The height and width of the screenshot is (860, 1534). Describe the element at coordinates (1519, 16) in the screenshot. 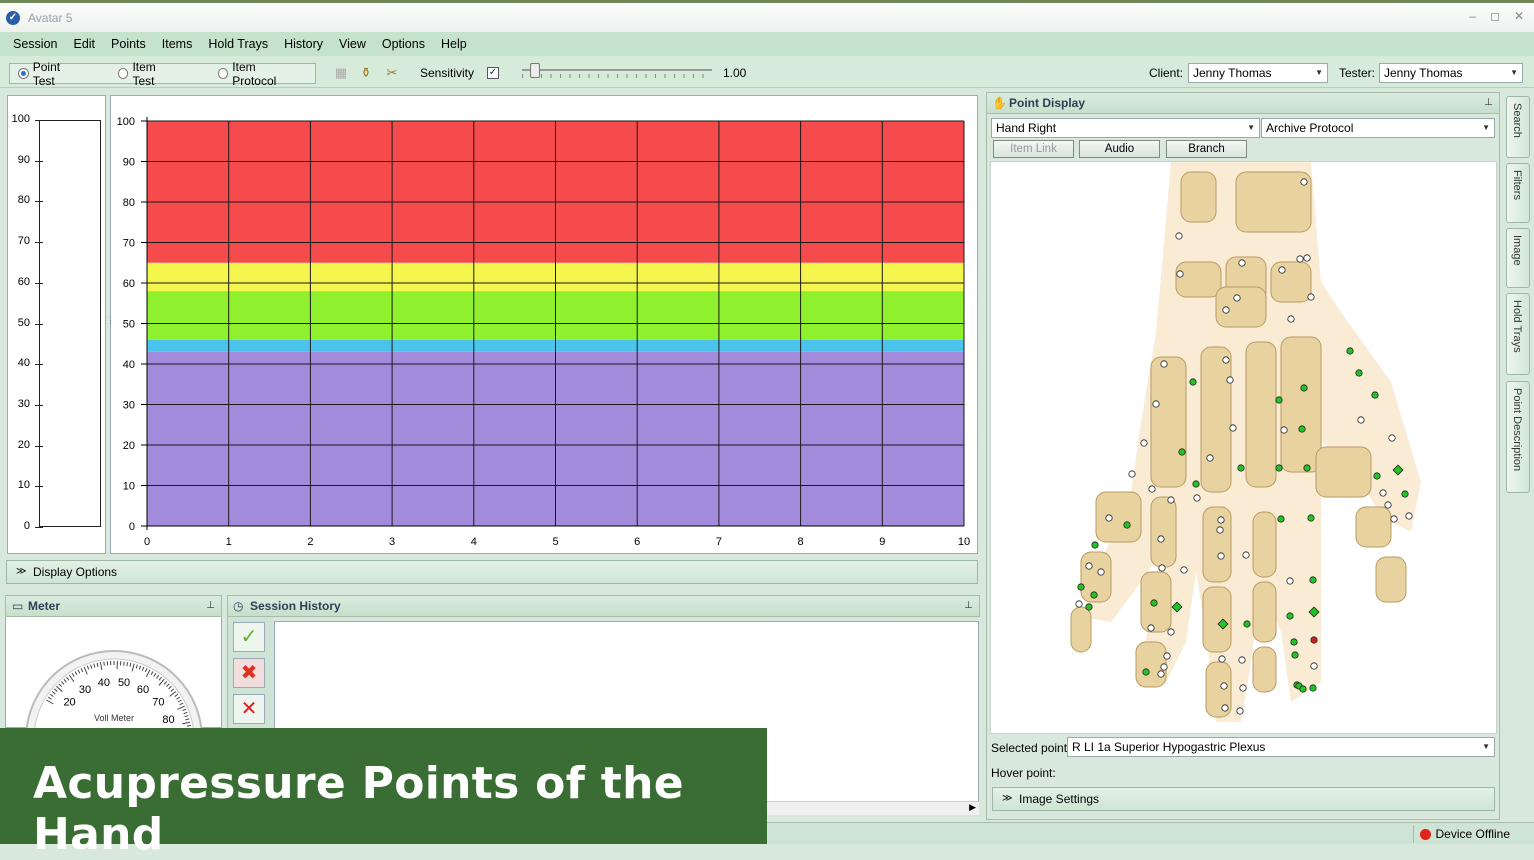

I see `close-icon: ✕` at that location.